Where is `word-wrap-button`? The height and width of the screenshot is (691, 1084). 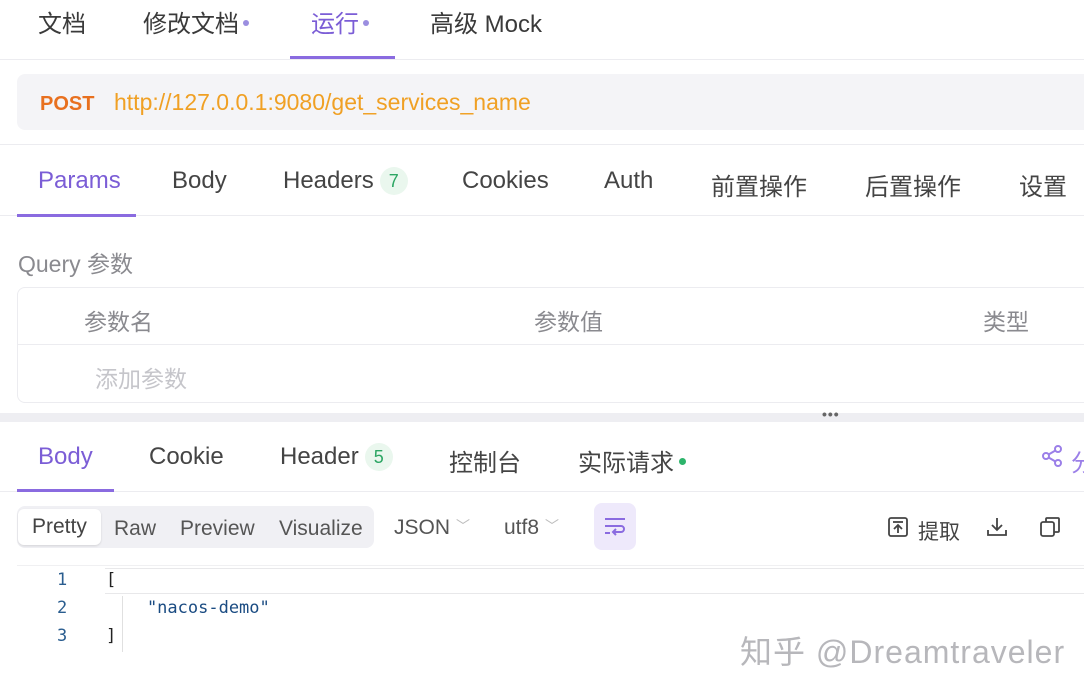 word-wrap-button is located at coordinates (615, 526).